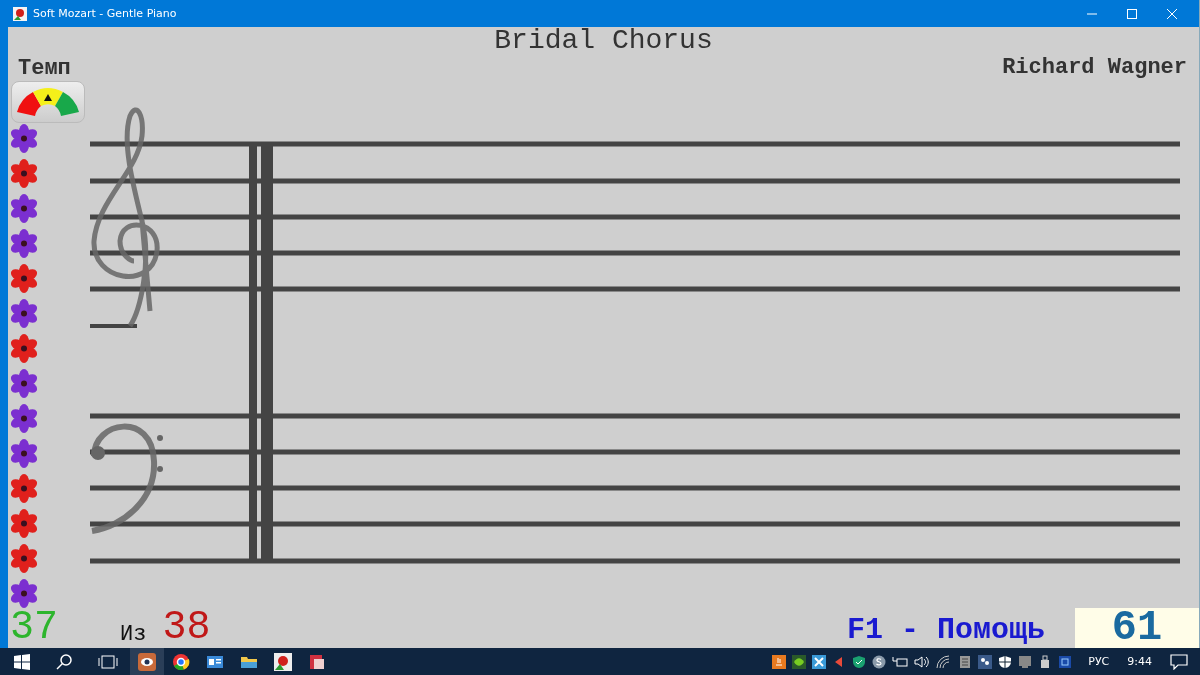 The width and height of the screenshot is (1200, 675). What do you see at coordinates (1094, 68) in the screenshot?
I see `composer-name: Richard Wagner` at bounding box center [1094, 68].